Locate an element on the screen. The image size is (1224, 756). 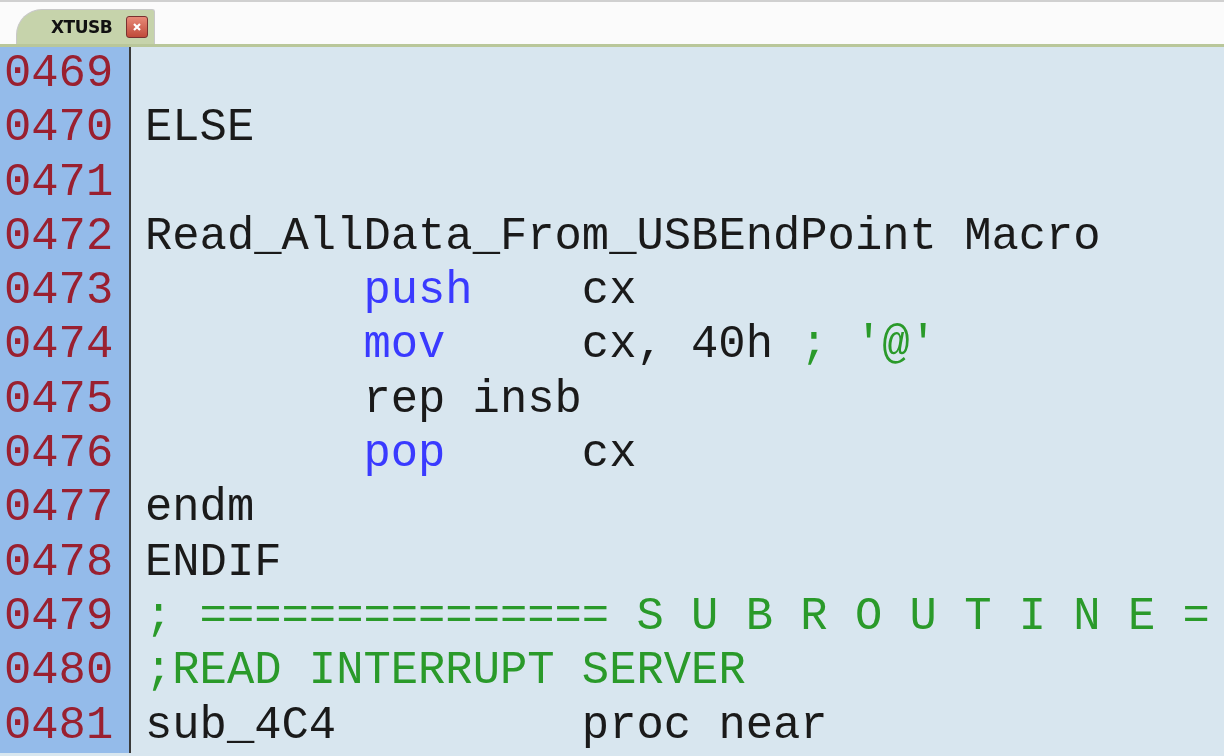
code-line: endm is located at coordinates (200, 508).